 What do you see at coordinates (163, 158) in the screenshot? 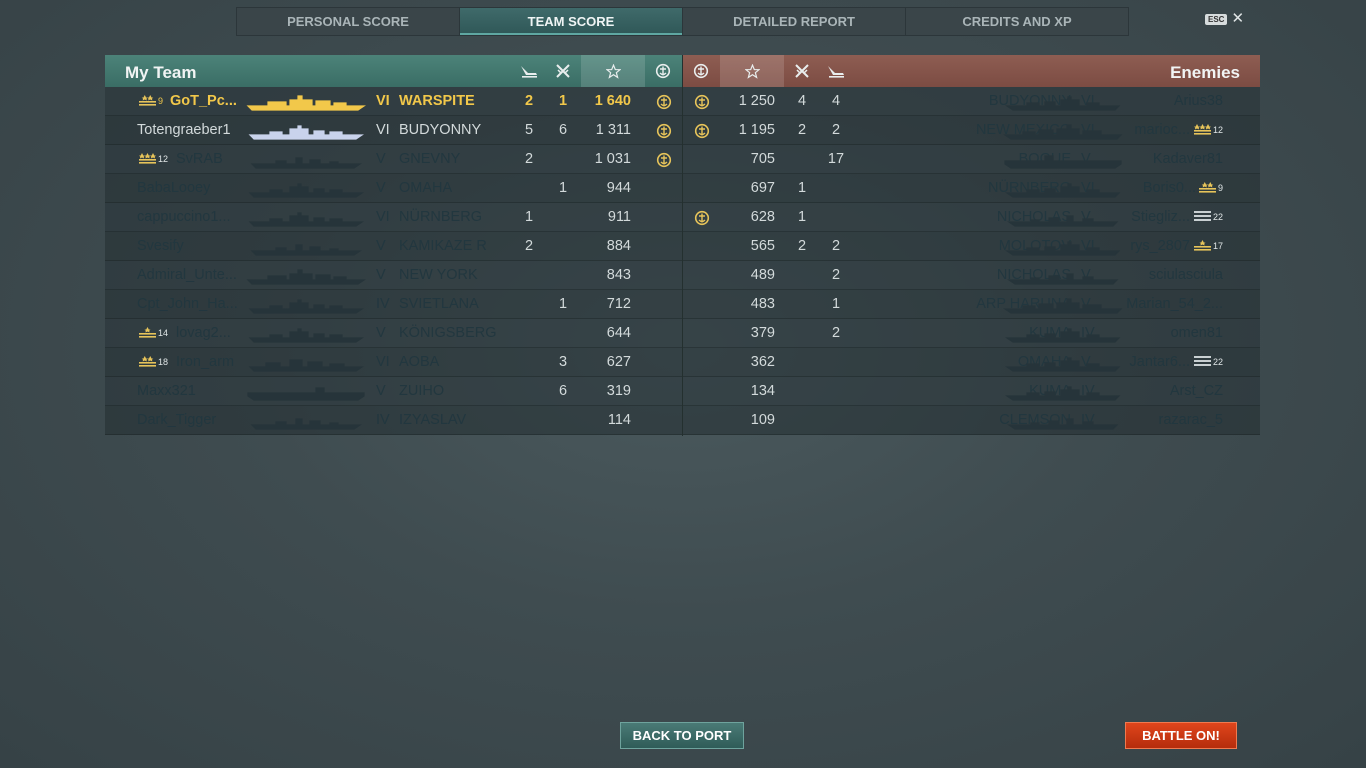
I see `rank-level: 12` at bounding box center [163, 158].